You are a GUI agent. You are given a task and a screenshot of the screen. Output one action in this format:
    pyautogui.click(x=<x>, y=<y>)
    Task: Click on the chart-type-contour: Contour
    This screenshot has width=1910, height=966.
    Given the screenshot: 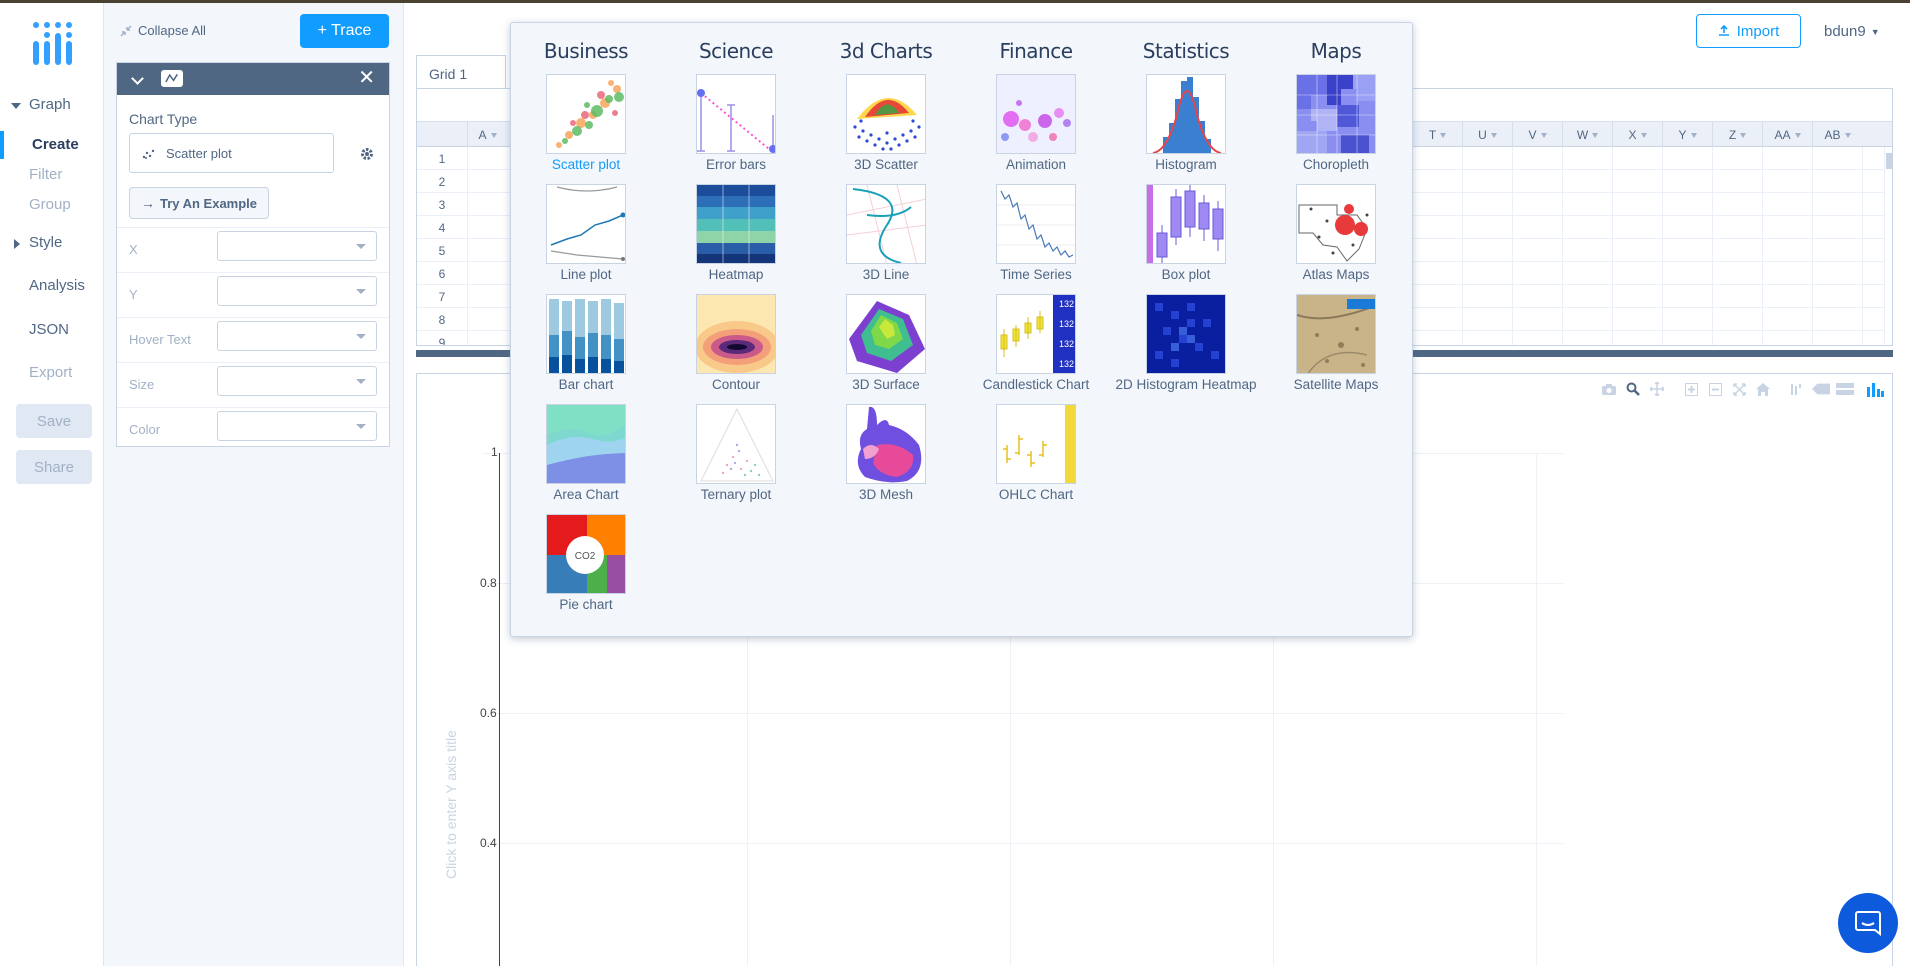 What is the action you would take?
    pyautogui.click(x=736, y=348)
    